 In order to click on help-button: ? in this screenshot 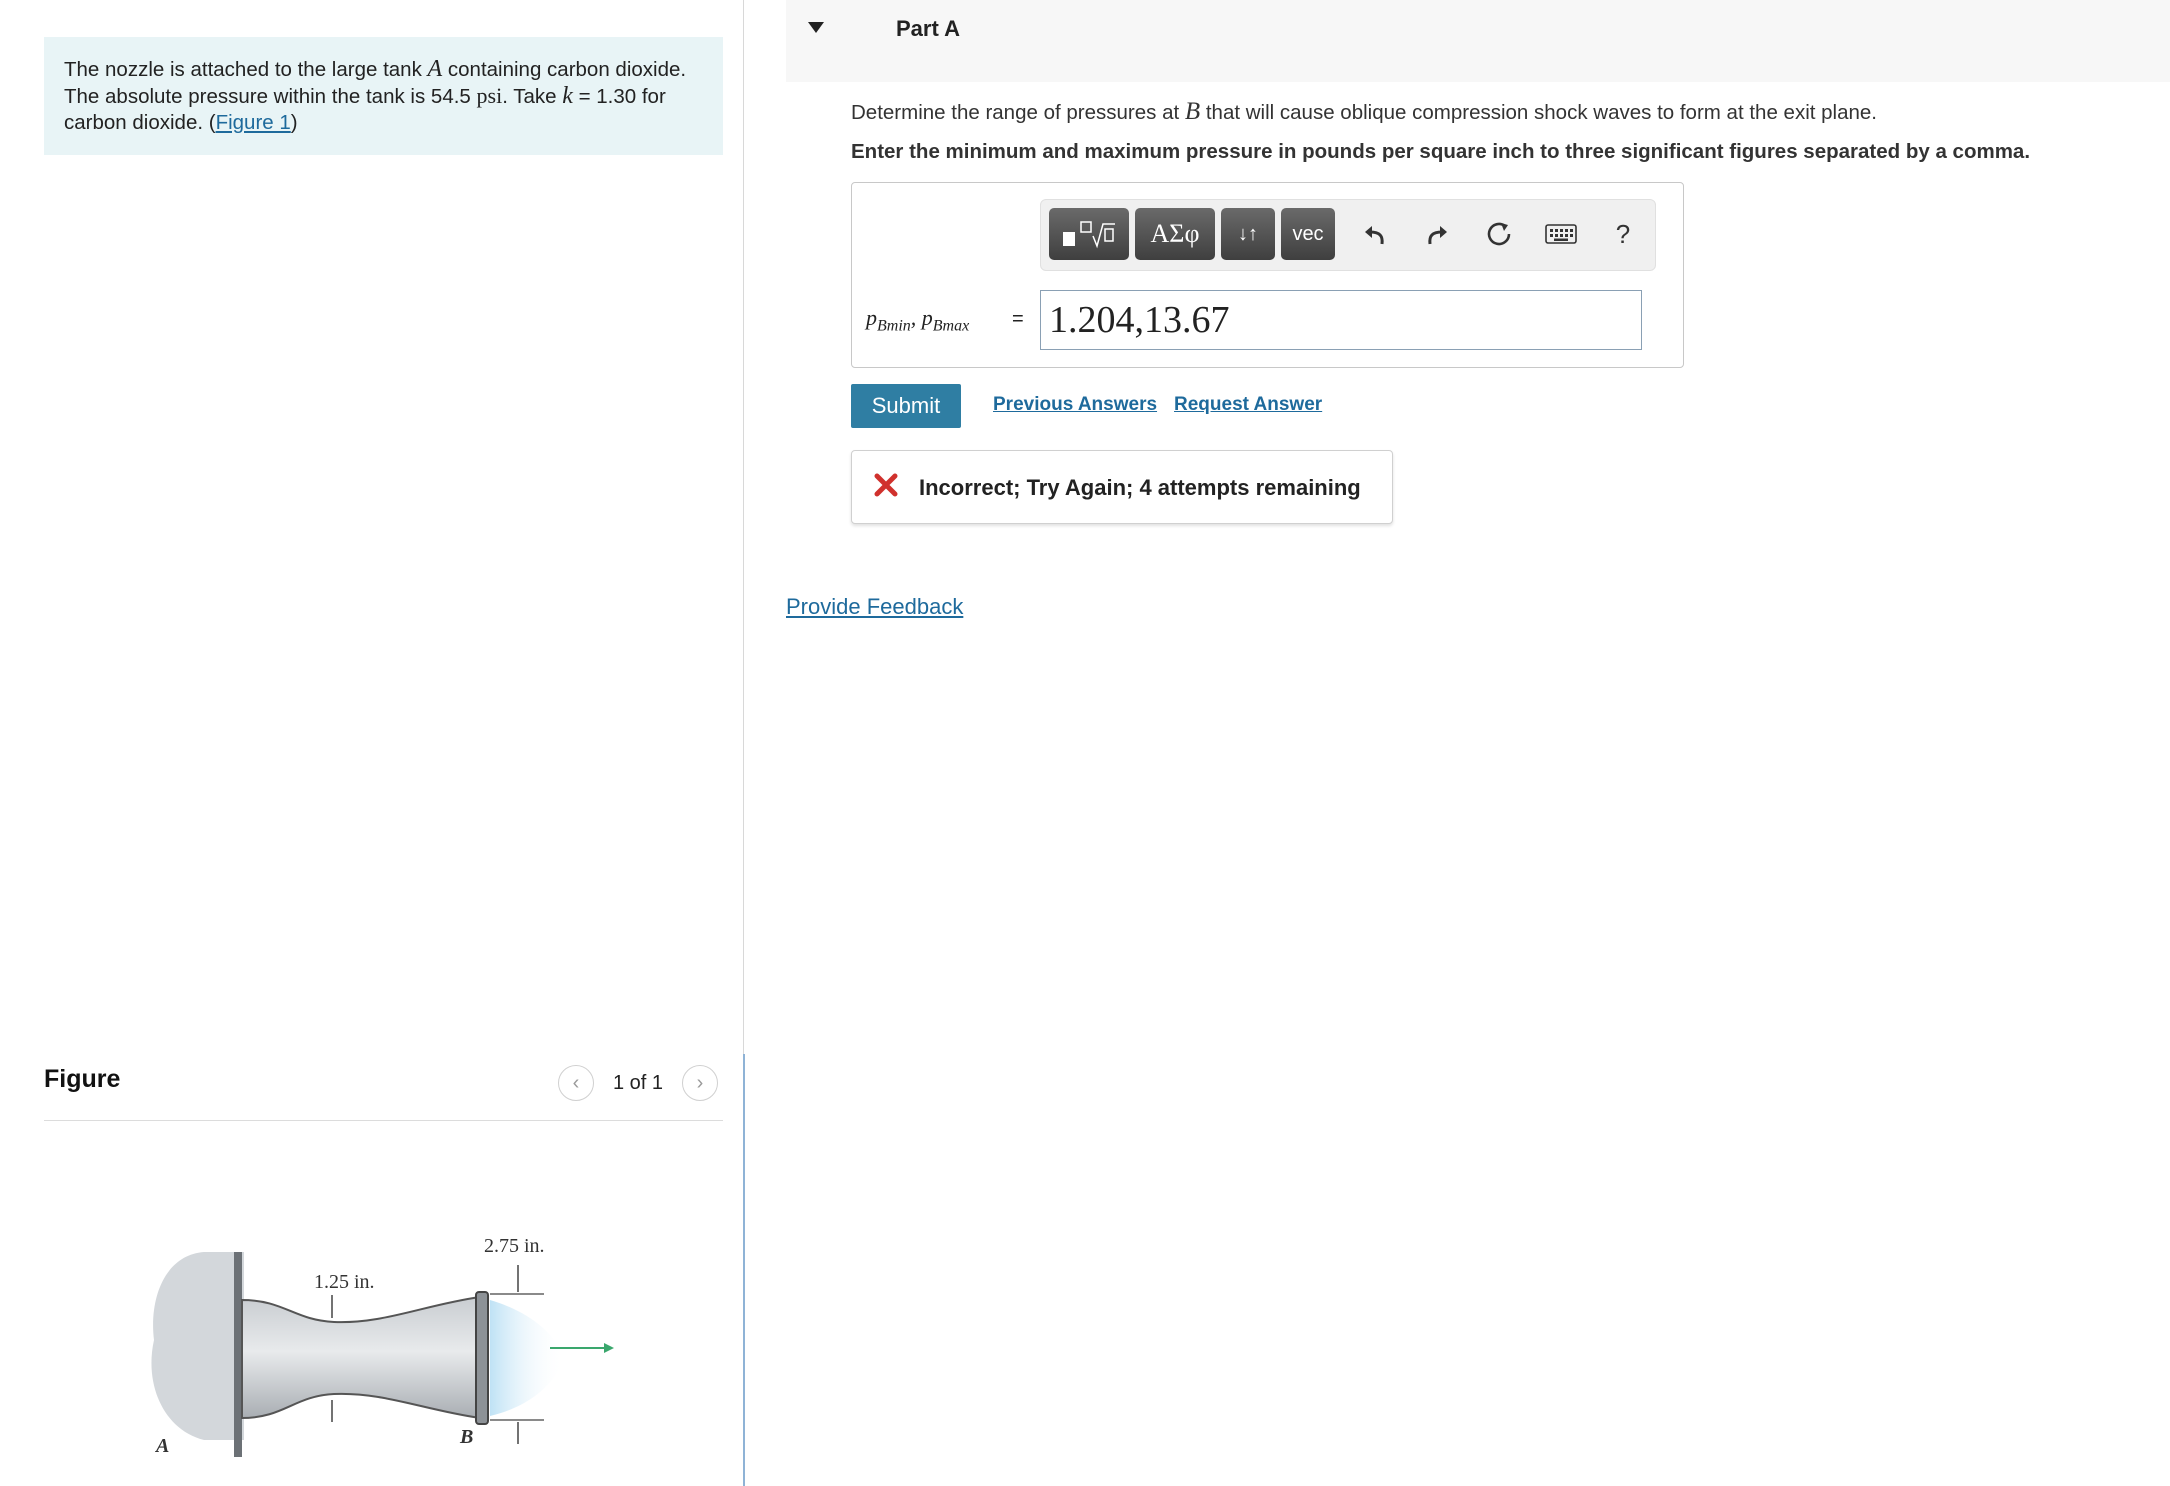, I will do `click(1623, 234)`.